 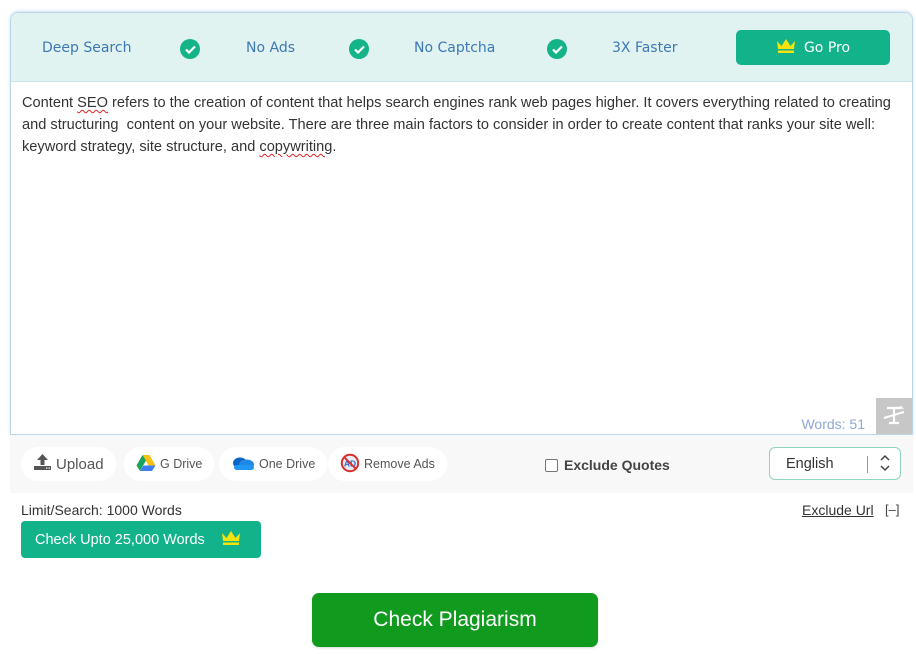 I want to click on upgrade-words-label: Check Upto 25,000 Words, so click(x=120, y=539).